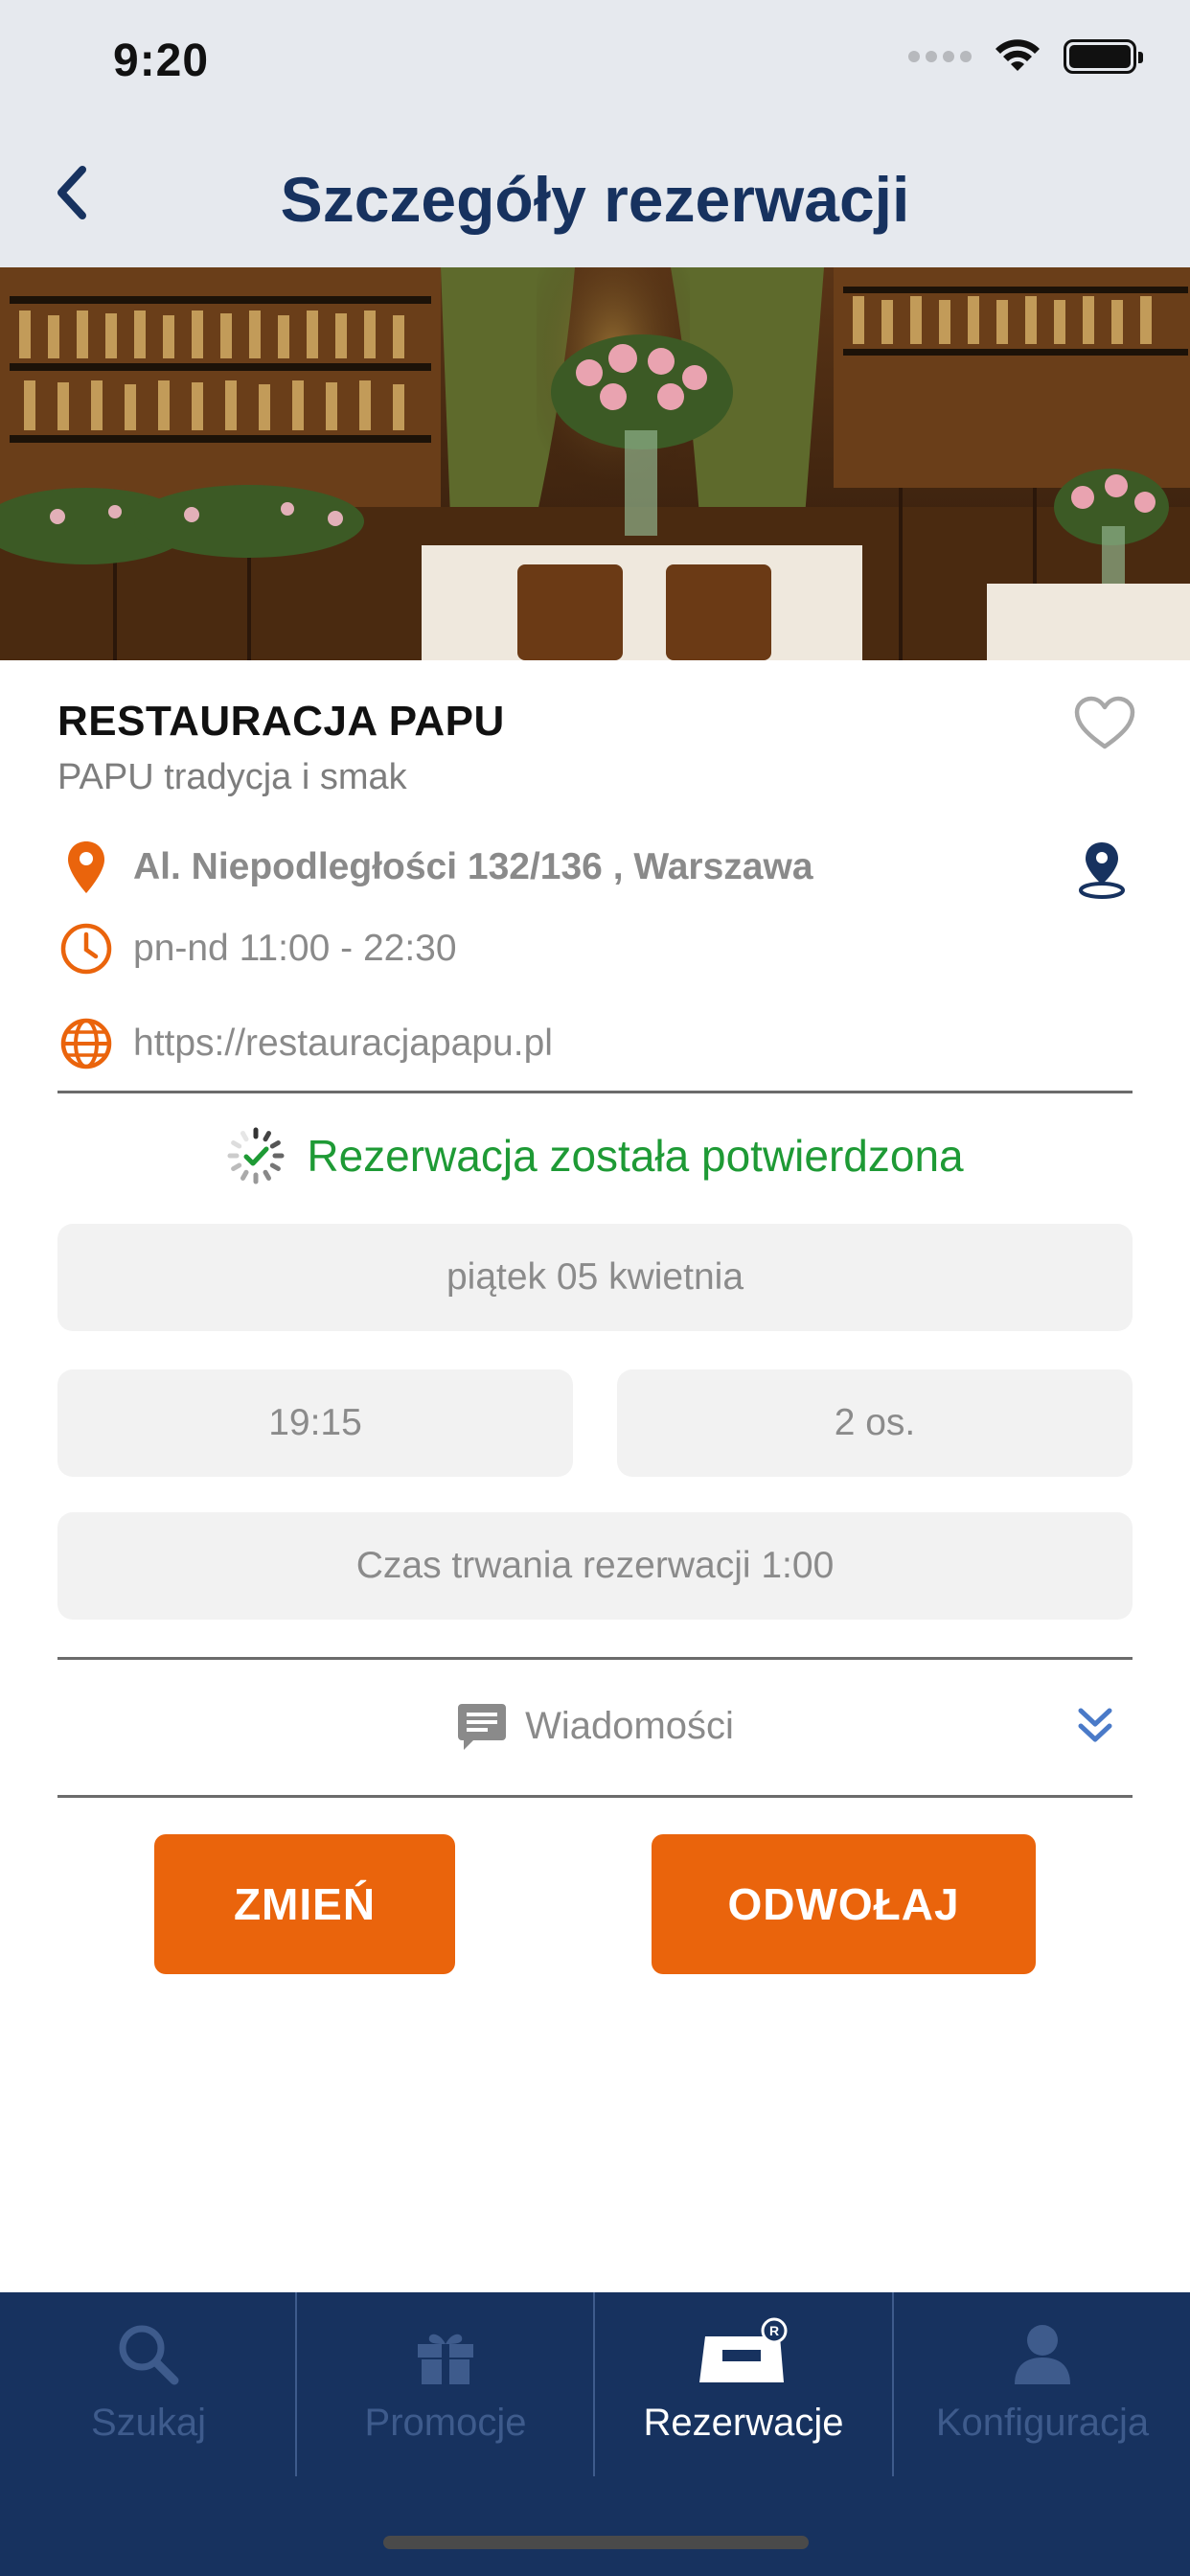  Describe the element at coordinates (595, 1277) in the screenshot. I see `date-field: piątek 05 kwietnia` at that location.